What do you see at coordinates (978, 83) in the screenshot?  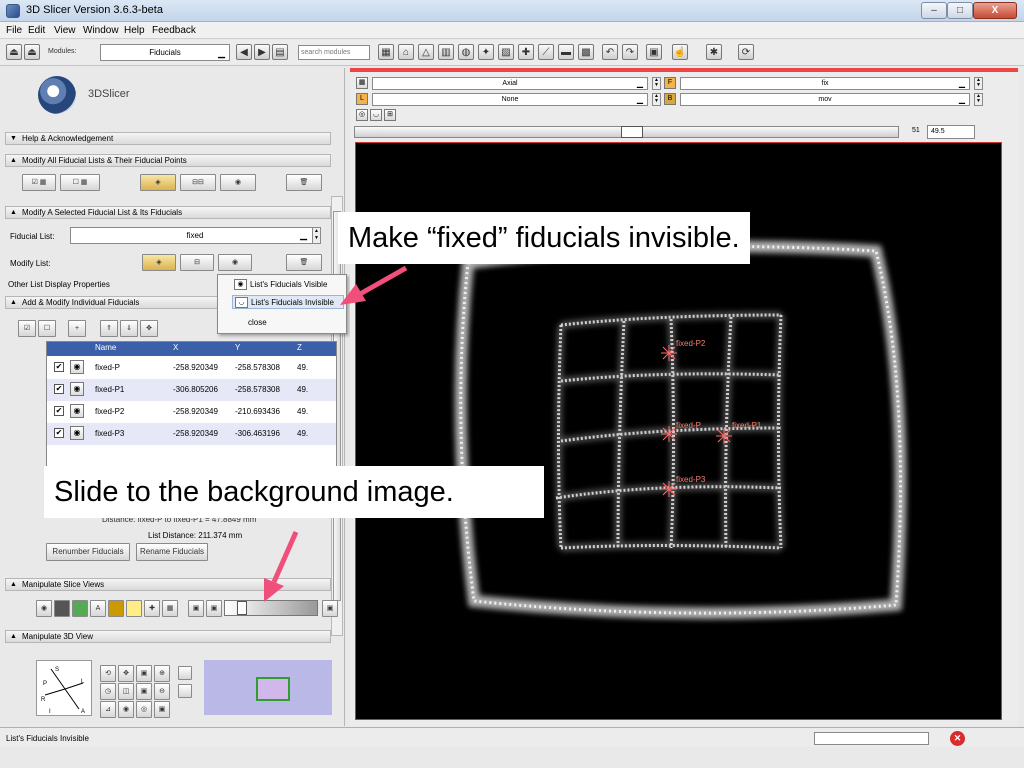 I see `foreground-spinner: ▲ ▼` at bounding box center [978, 83].